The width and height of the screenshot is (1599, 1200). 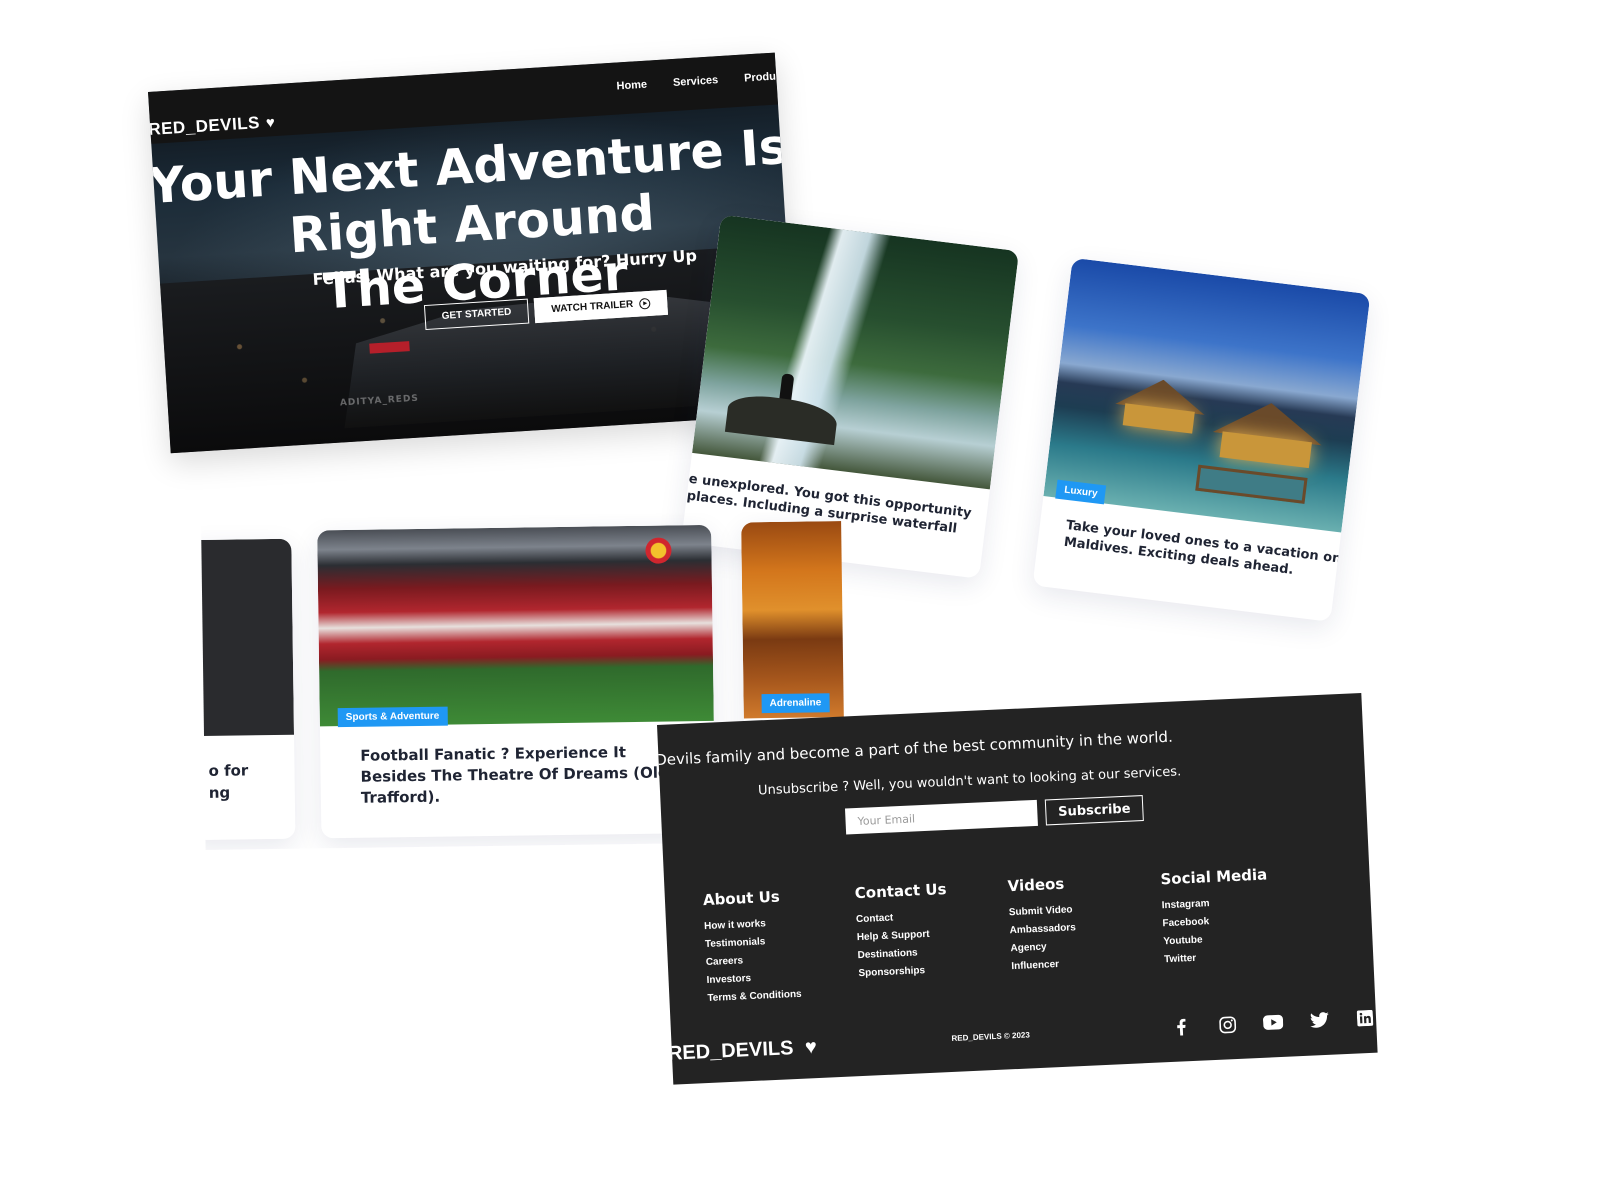 What do you see at coordinates (741, 898) in the screenshot?
I see `footer-col-title: About Us` at bounding box center [741, 898].